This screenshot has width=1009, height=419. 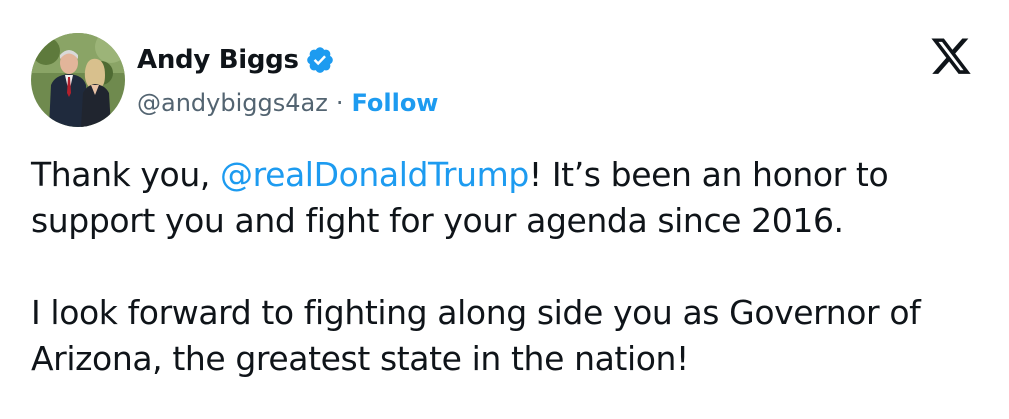 I want to click on avatar, so click(x=78, y=80).